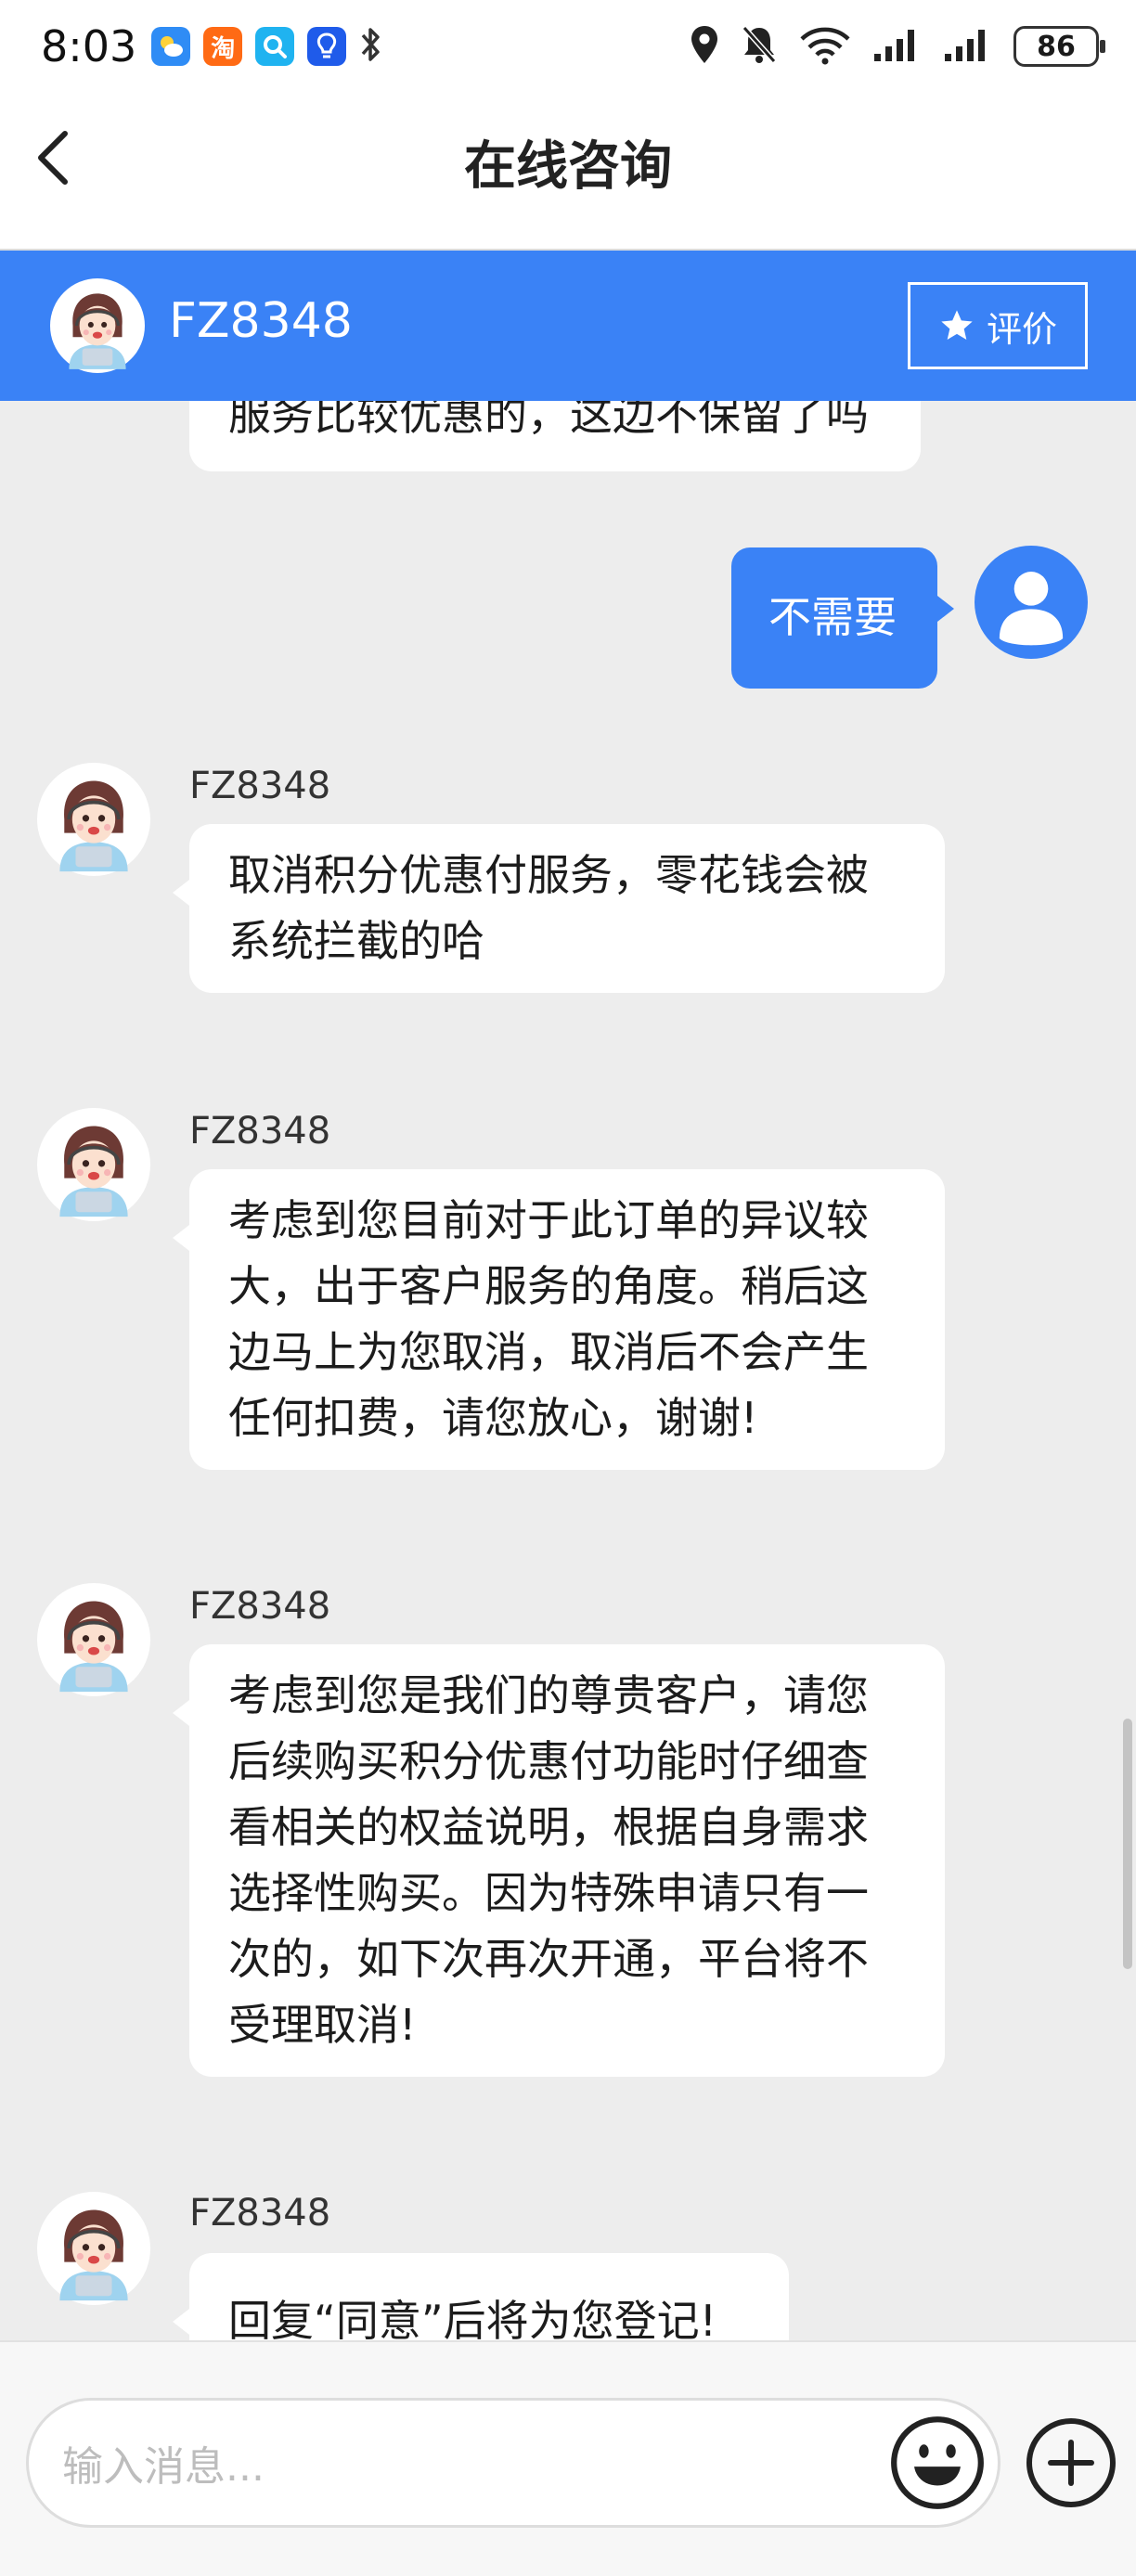  I want to click on message-line: 选择性购买。因为特殊申请只有一, so click(548, 1893).